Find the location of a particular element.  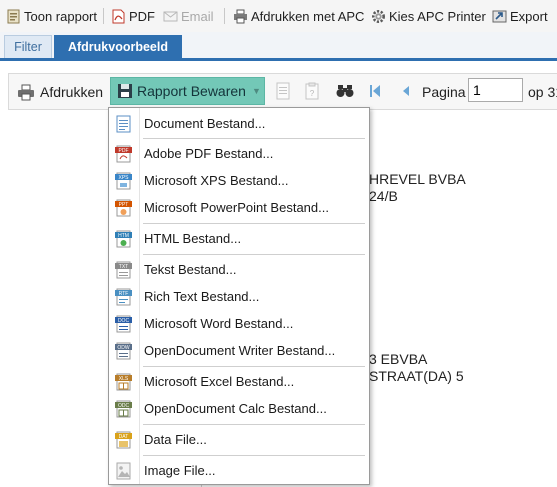

pagina-label: Pagina is located at coordinates (444, 92).